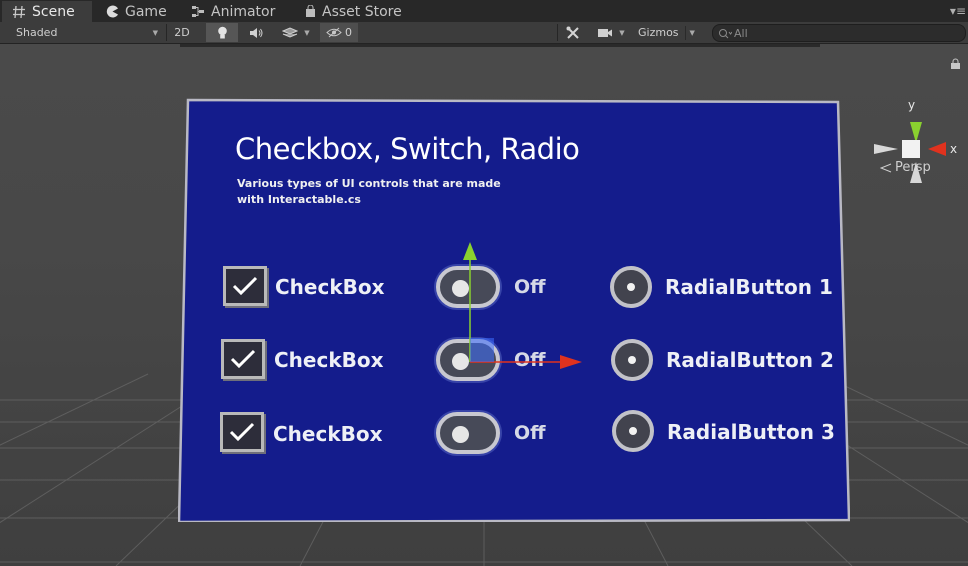 The width and height of the screenshot is (968, 566). I want to click on gizmos-label: Gizmos, so click(658, 32).